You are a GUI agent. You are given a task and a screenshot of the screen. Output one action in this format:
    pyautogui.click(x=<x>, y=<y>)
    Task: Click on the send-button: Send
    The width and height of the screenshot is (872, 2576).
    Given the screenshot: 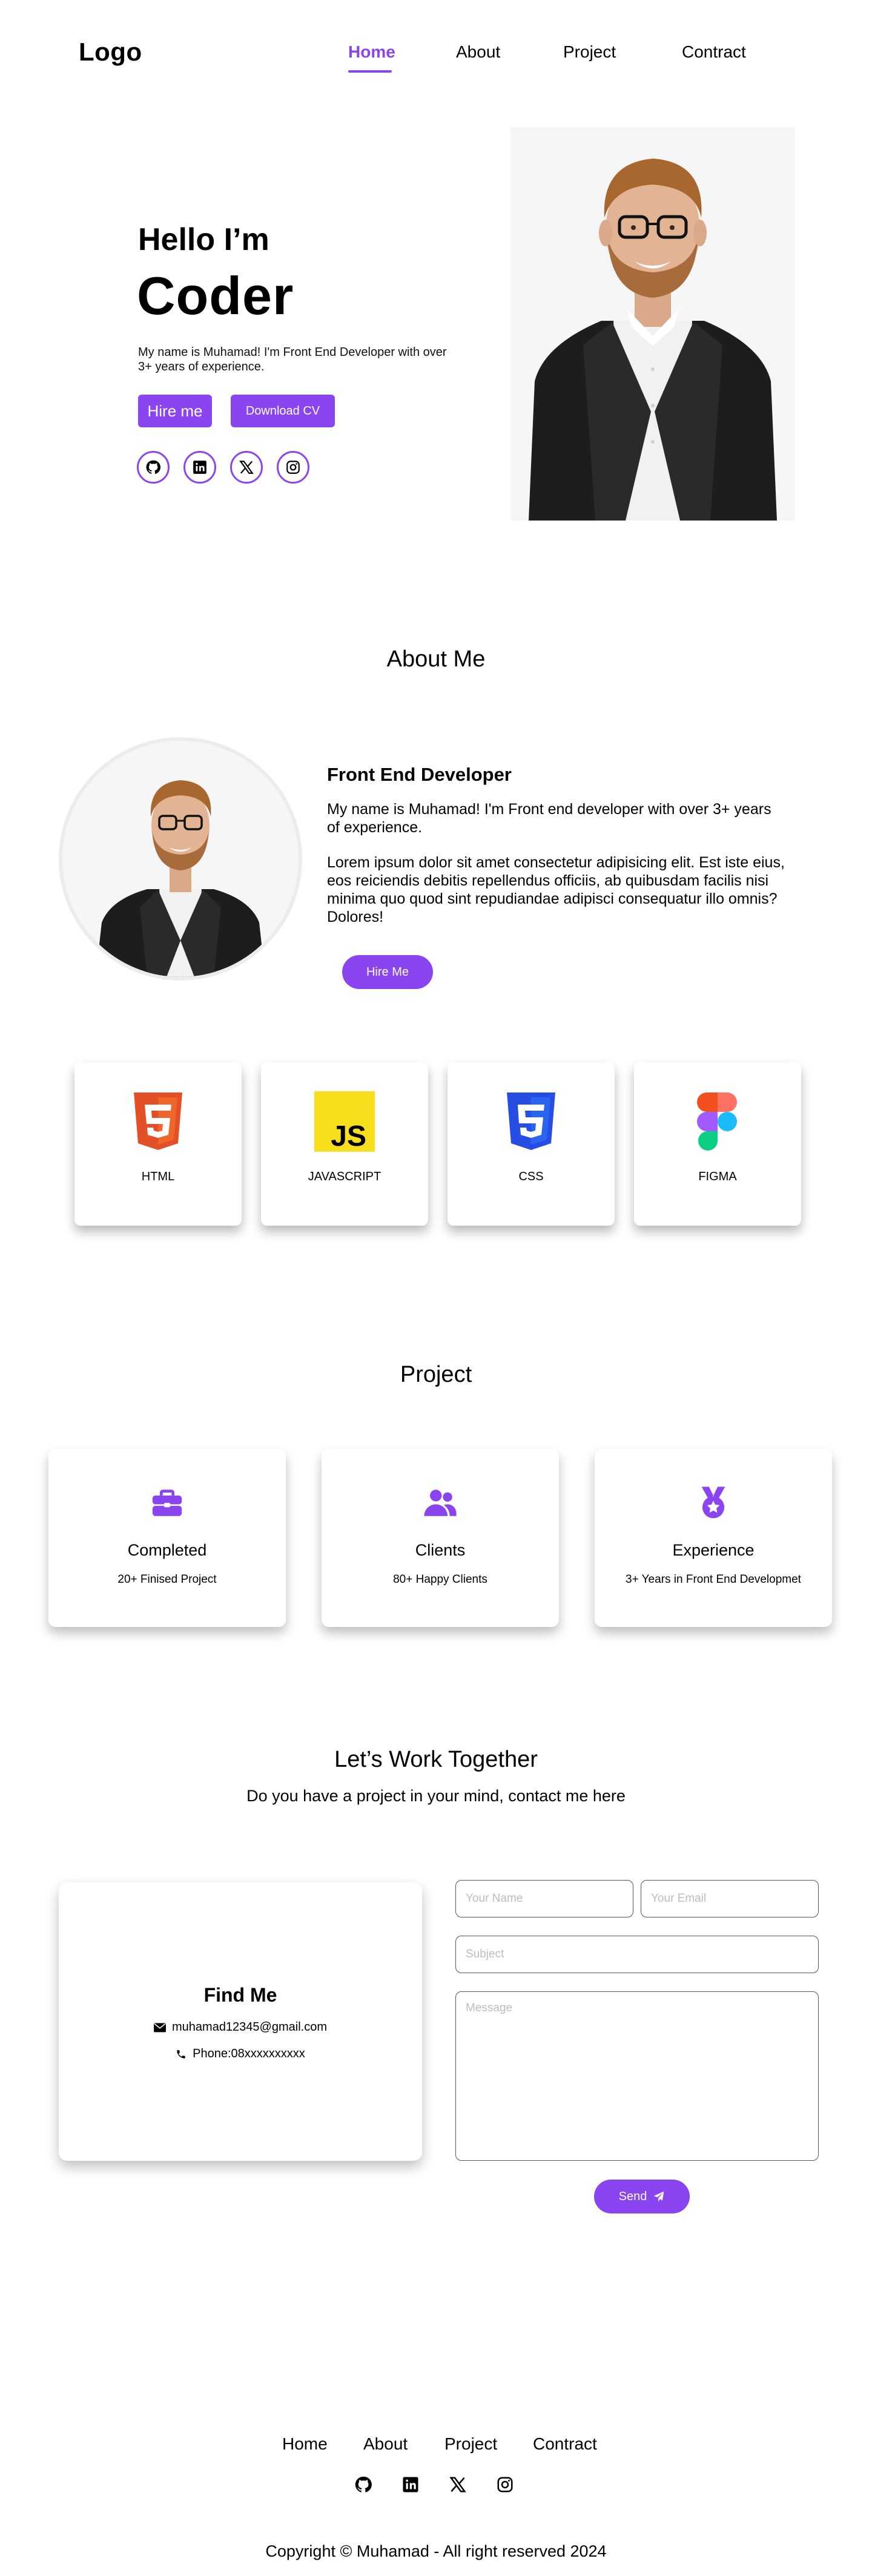 What is the action you would take?
    pyautogui.click(x=642, y=2196)
    